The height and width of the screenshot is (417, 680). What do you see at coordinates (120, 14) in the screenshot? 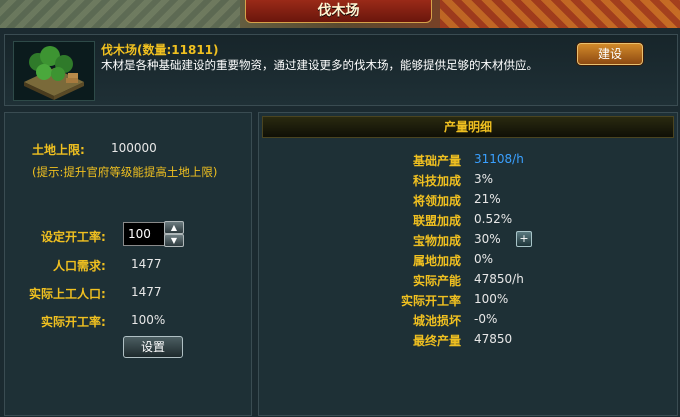
I see `banner-scenery-left` at bounding box center [120, 14].